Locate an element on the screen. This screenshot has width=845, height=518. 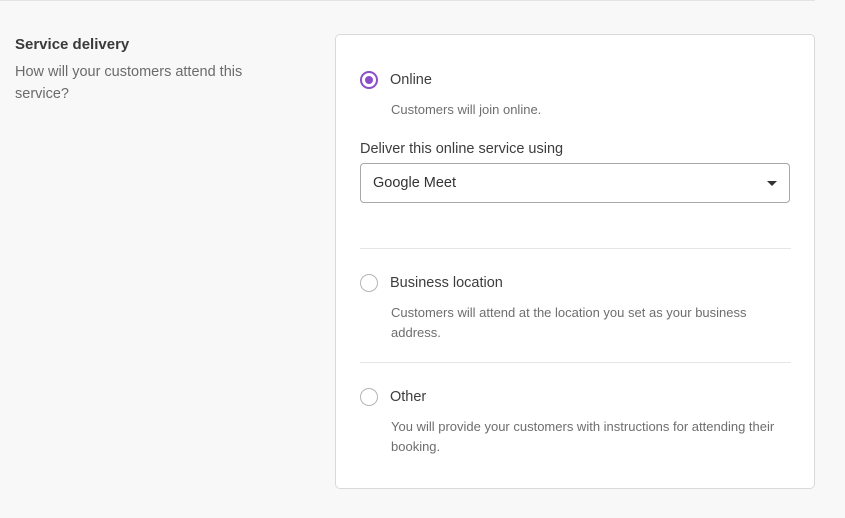
online-radio is located at coordinates (369, 80).